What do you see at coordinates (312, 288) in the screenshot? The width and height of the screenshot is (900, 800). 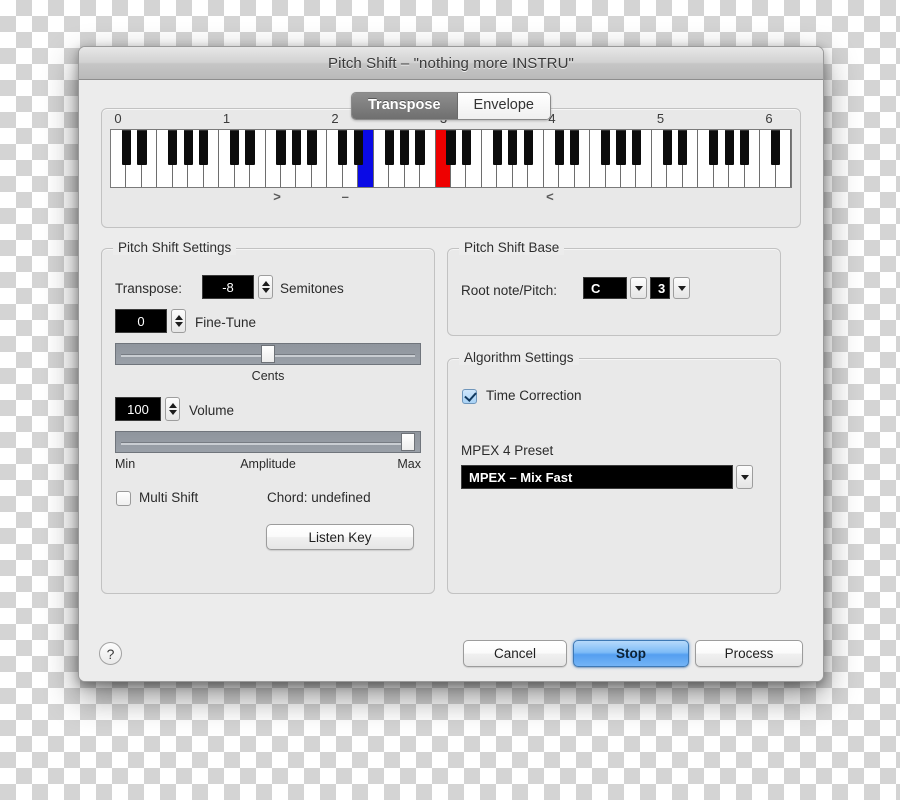 I see `semitones-label: Semitones` at bounding box center [312, 288].